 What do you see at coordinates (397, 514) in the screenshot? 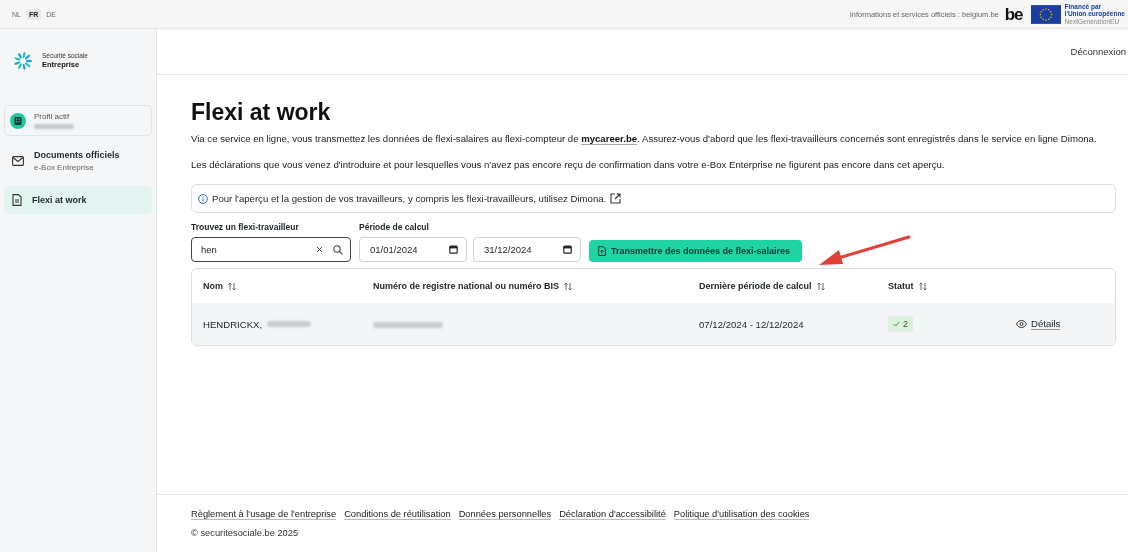
I see `footer-link: Conditions de réutilisation` at bounding box center [397, 514].